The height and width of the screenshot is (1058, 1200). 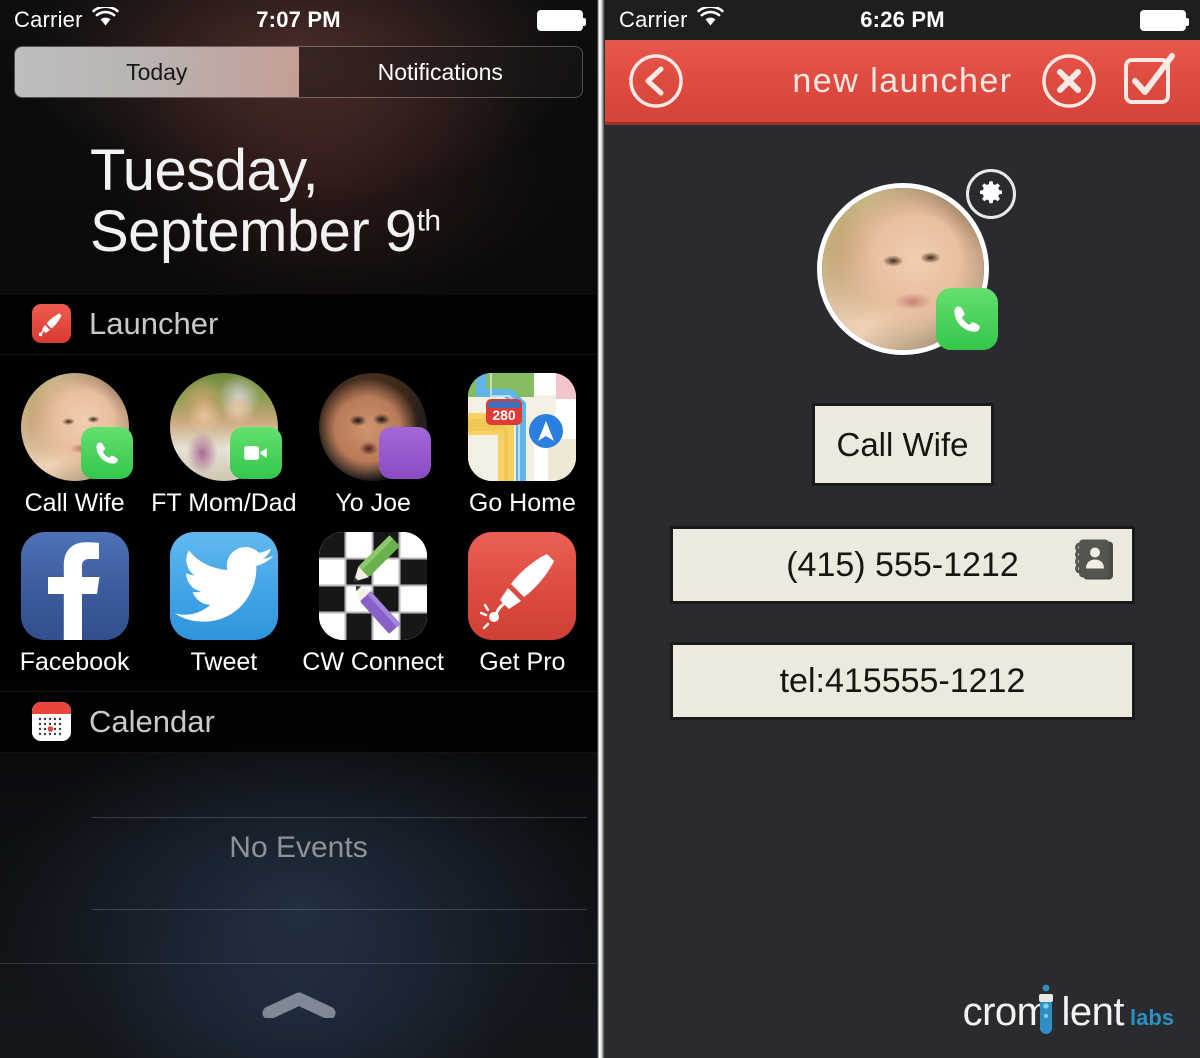 I want to click on brand-name-part2: lent, so click(x=1092, y=1012).